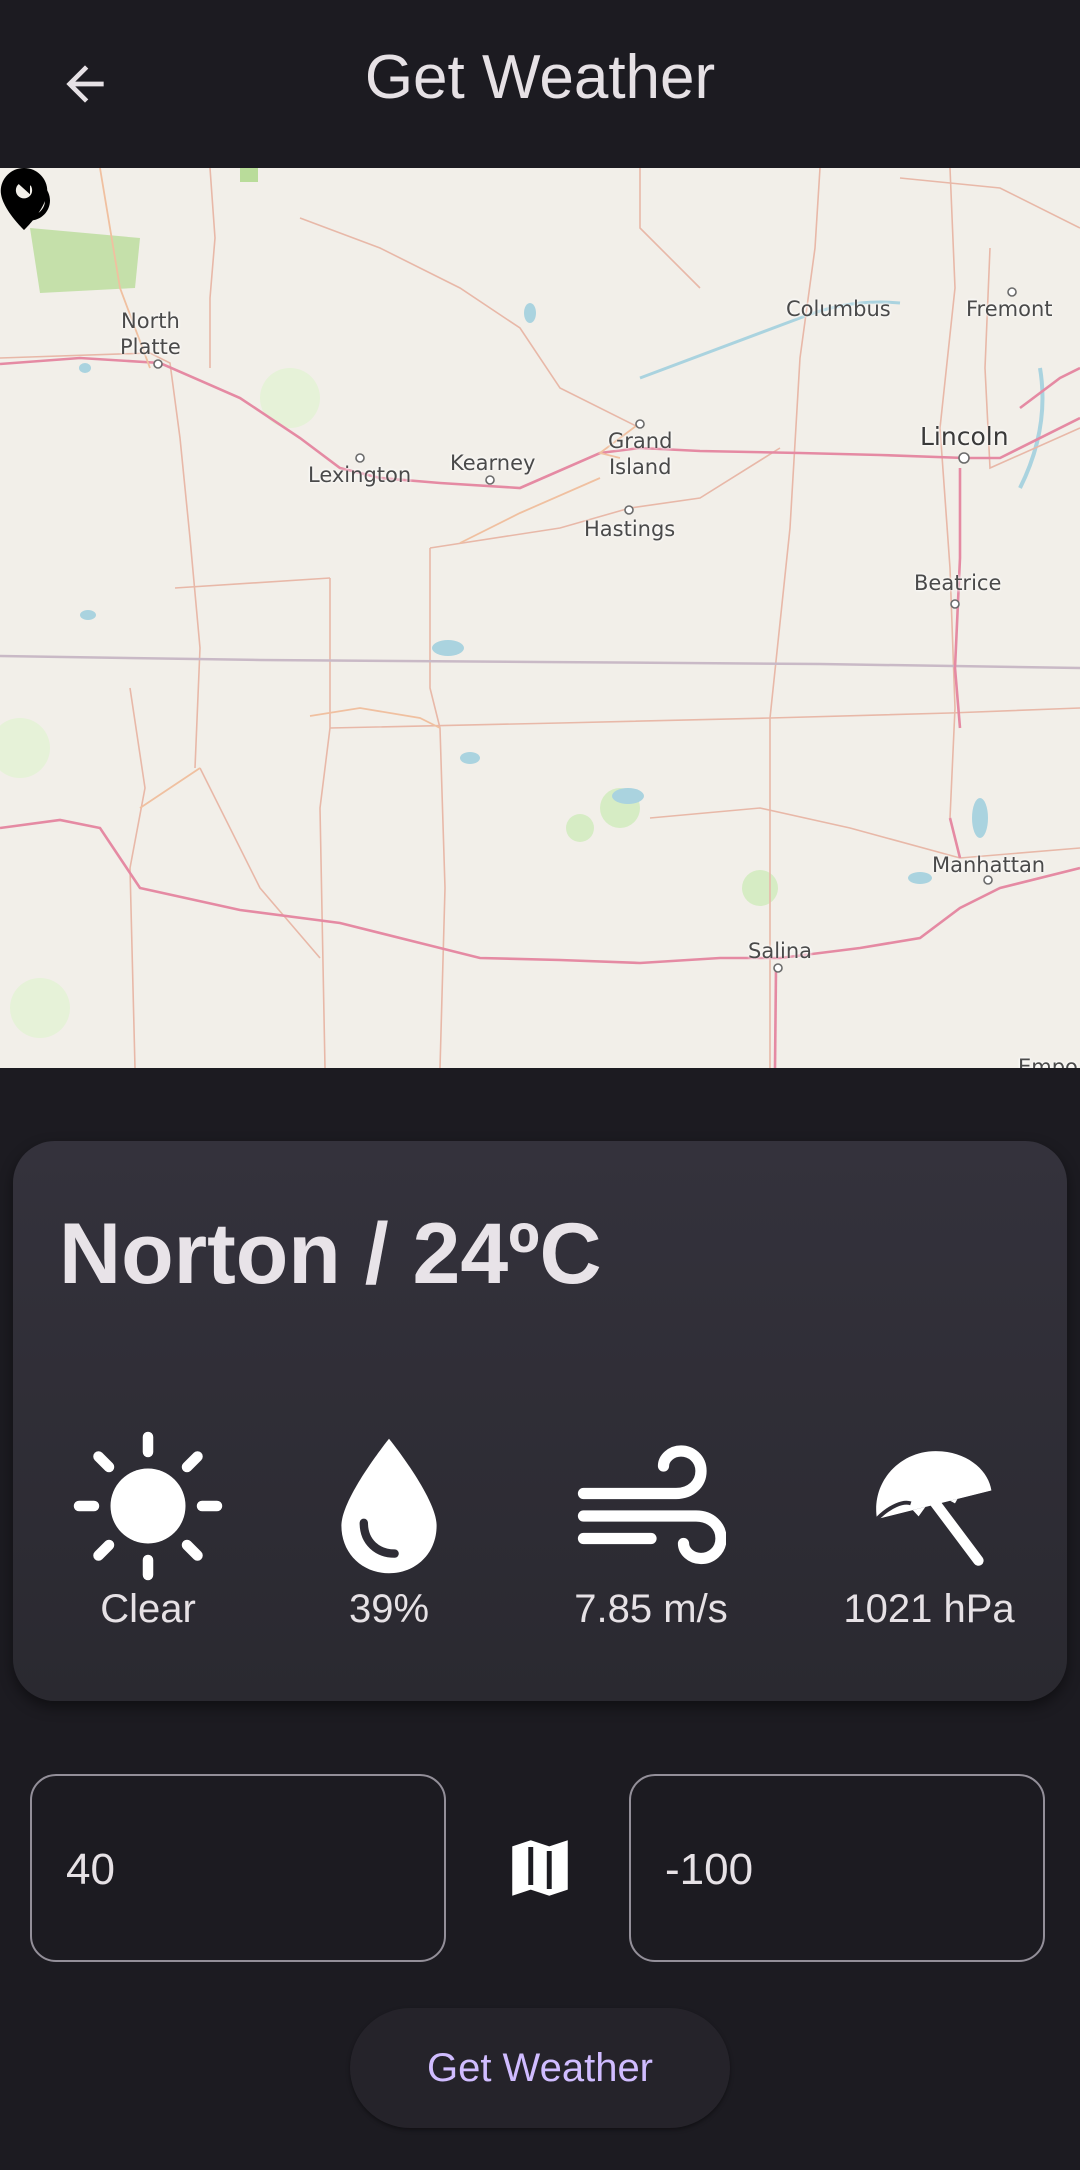 The height and width of the screenshot is (2170, 1080). What do you see at coordinates (148, 1506) in the screenshot?
I see `sun-icon` at bounding box center [148, 1506].